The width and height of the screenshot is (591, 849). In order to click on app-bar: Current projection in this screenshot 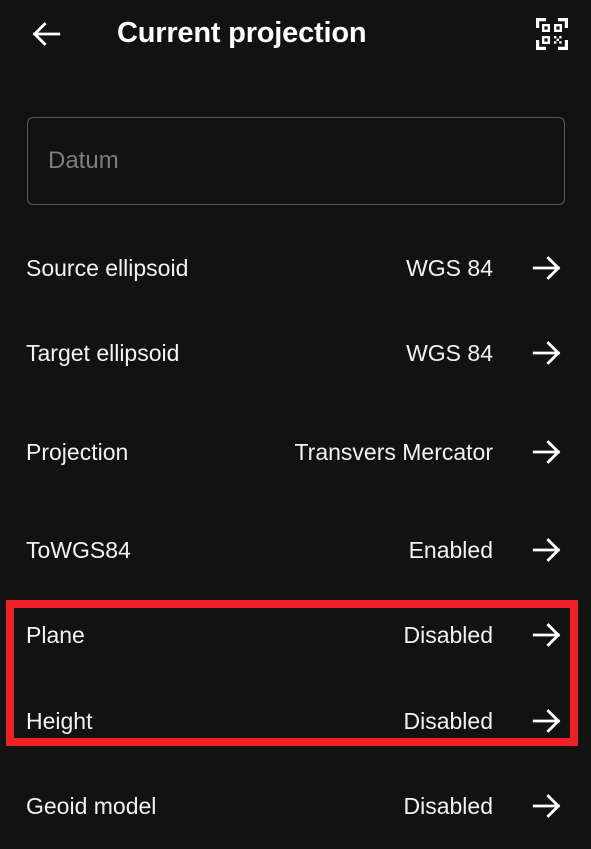, I will do `click(295, 36)`.